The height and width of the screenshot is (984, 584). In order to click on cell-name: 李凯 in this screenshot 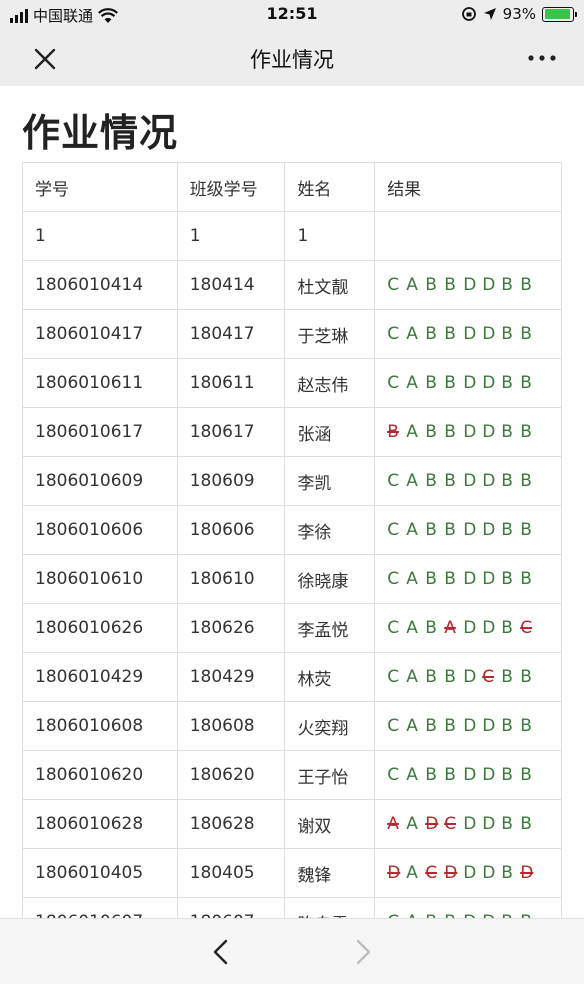, I will do `click(330, 481)`.